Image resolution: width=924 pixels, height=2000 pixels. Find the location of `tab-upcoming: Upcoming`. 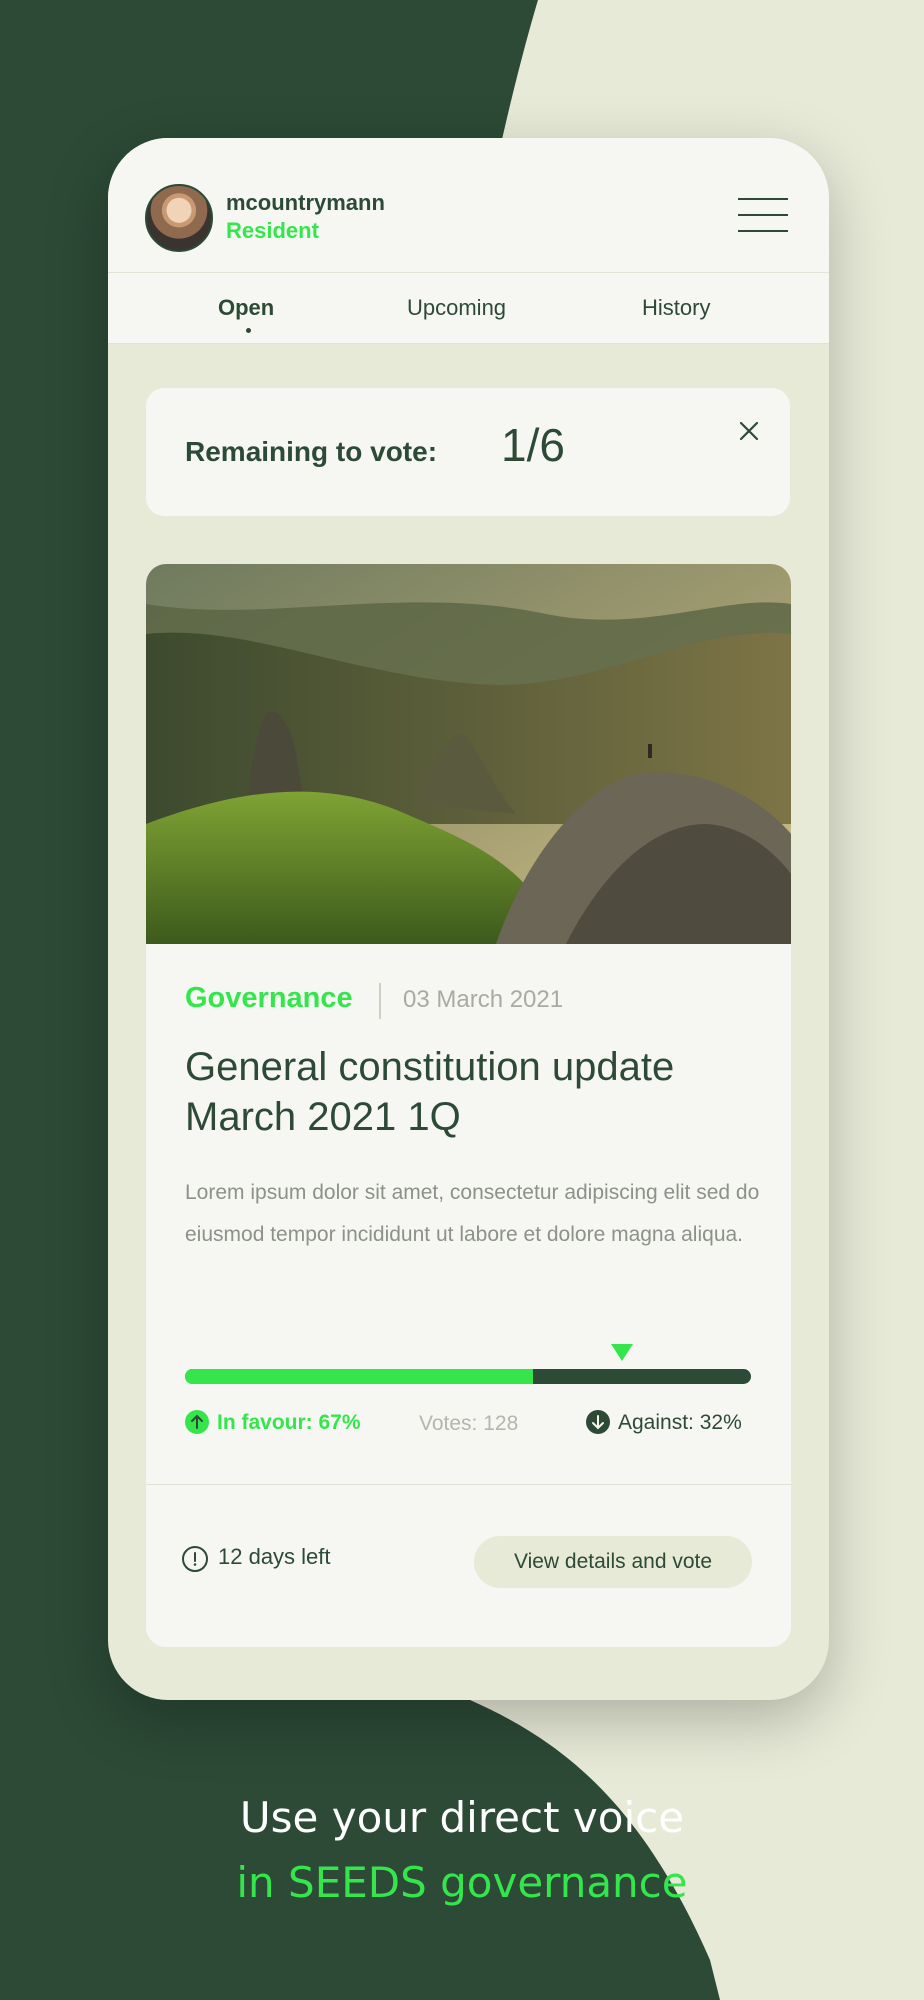

tab-upcoming: Upcoming is located at coordinates (456, 308).